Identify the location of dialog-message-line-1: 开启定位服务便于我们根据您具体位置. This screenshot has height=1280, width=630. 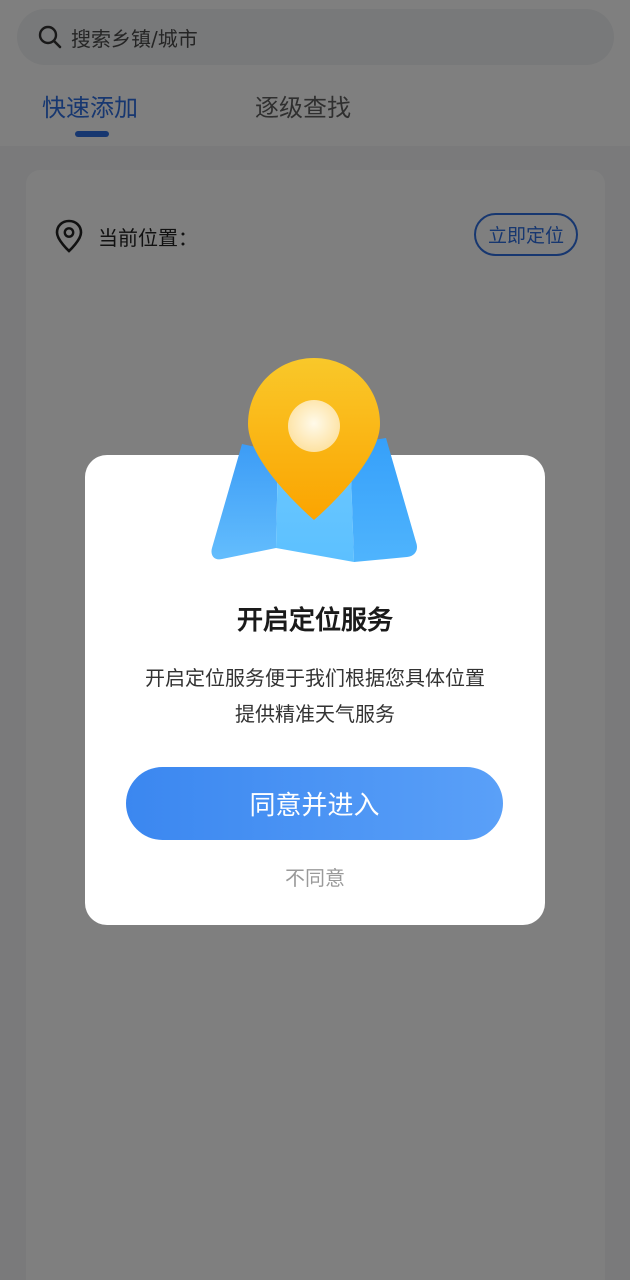
(315, 678).